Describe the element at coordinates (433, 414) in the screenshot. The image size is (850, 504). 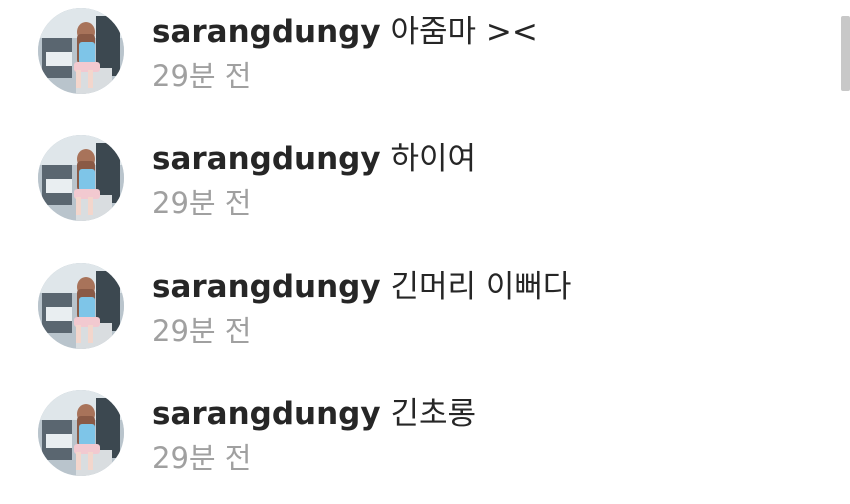
I see `comment-text: 긴초롱` at that location.